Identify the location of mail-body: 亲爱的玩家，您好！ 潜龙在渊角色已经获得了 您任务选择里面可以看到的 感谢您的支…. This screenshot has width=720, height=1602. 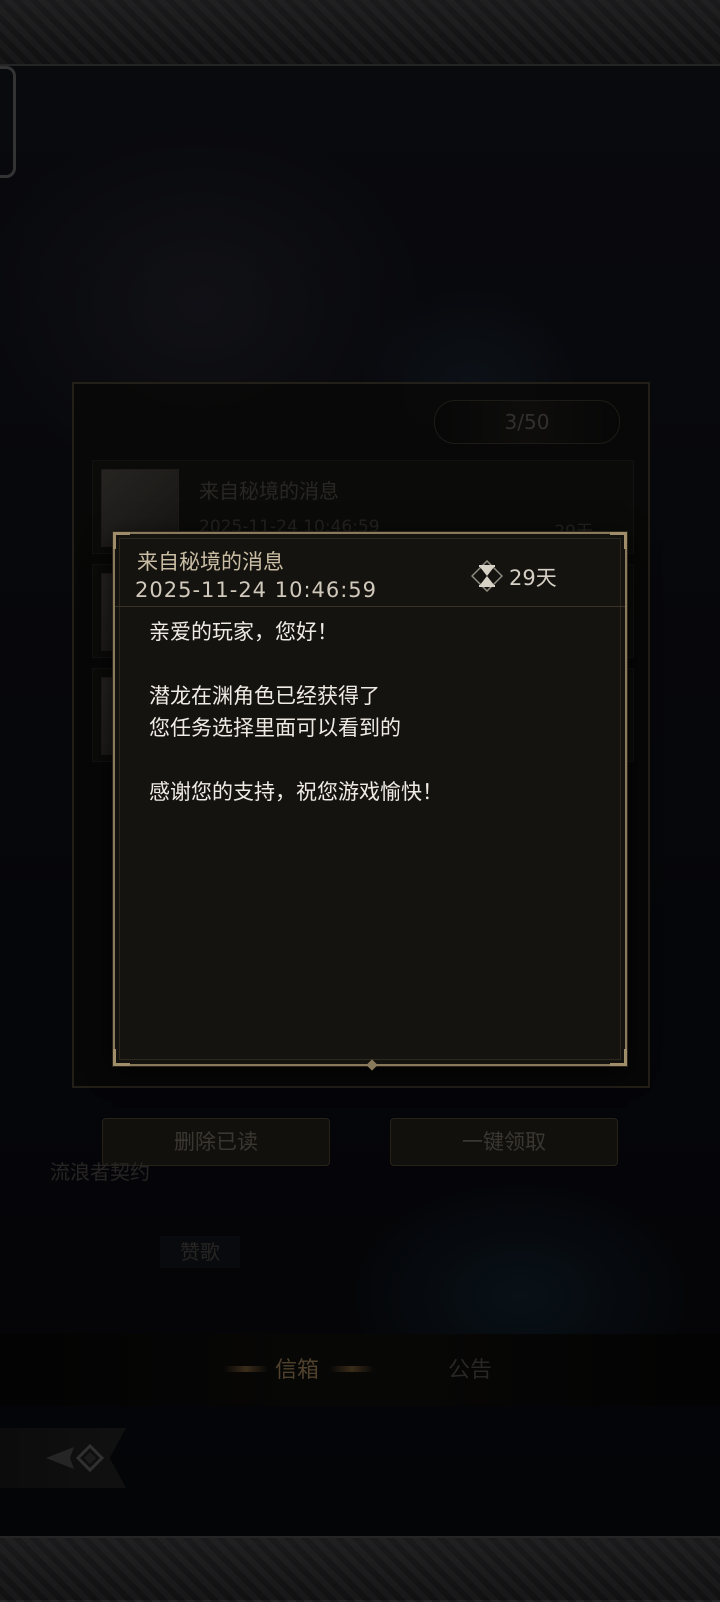
(374, 712).